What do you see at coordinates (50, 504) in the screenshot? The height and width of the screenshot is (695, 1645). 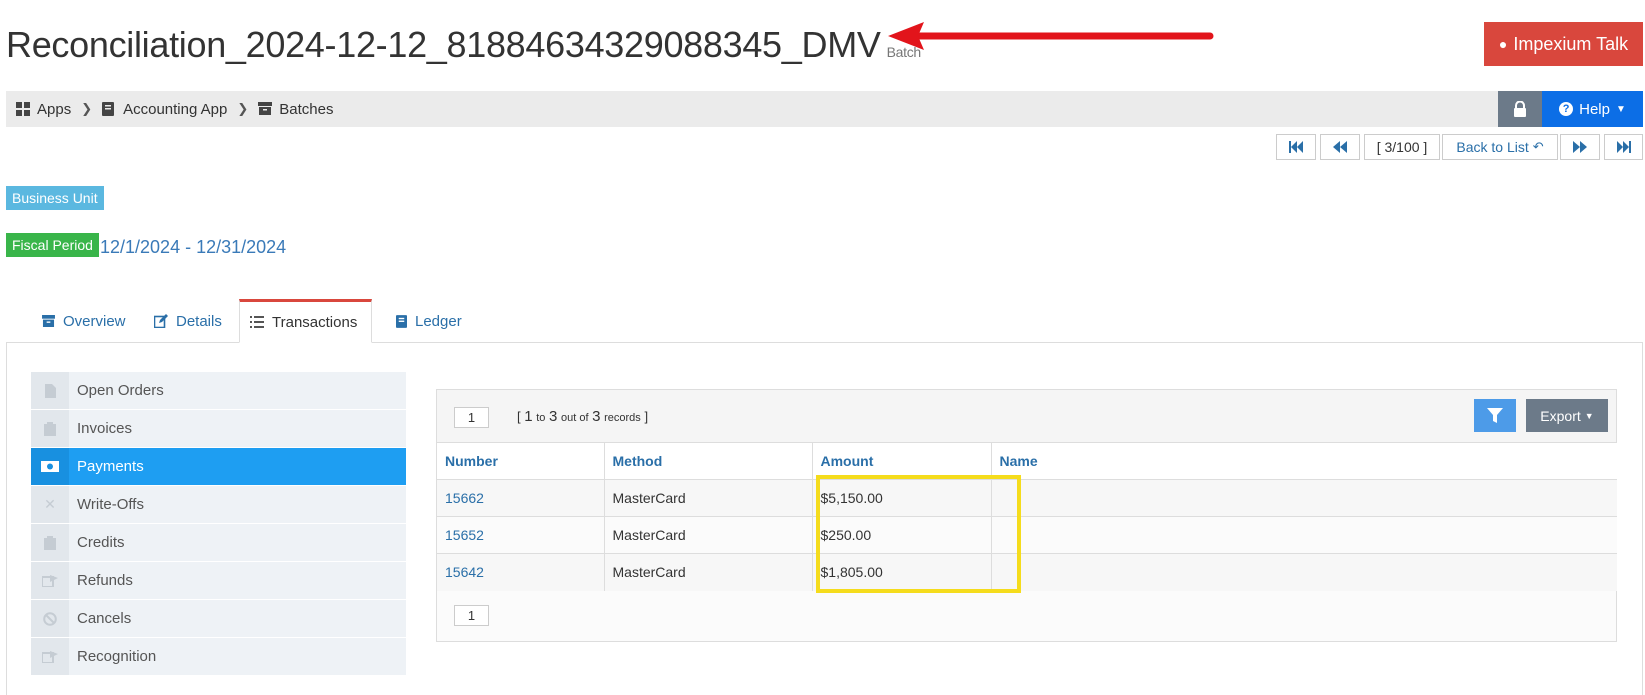 I see `x-icon: ✕` at bounding box center [50, 504].